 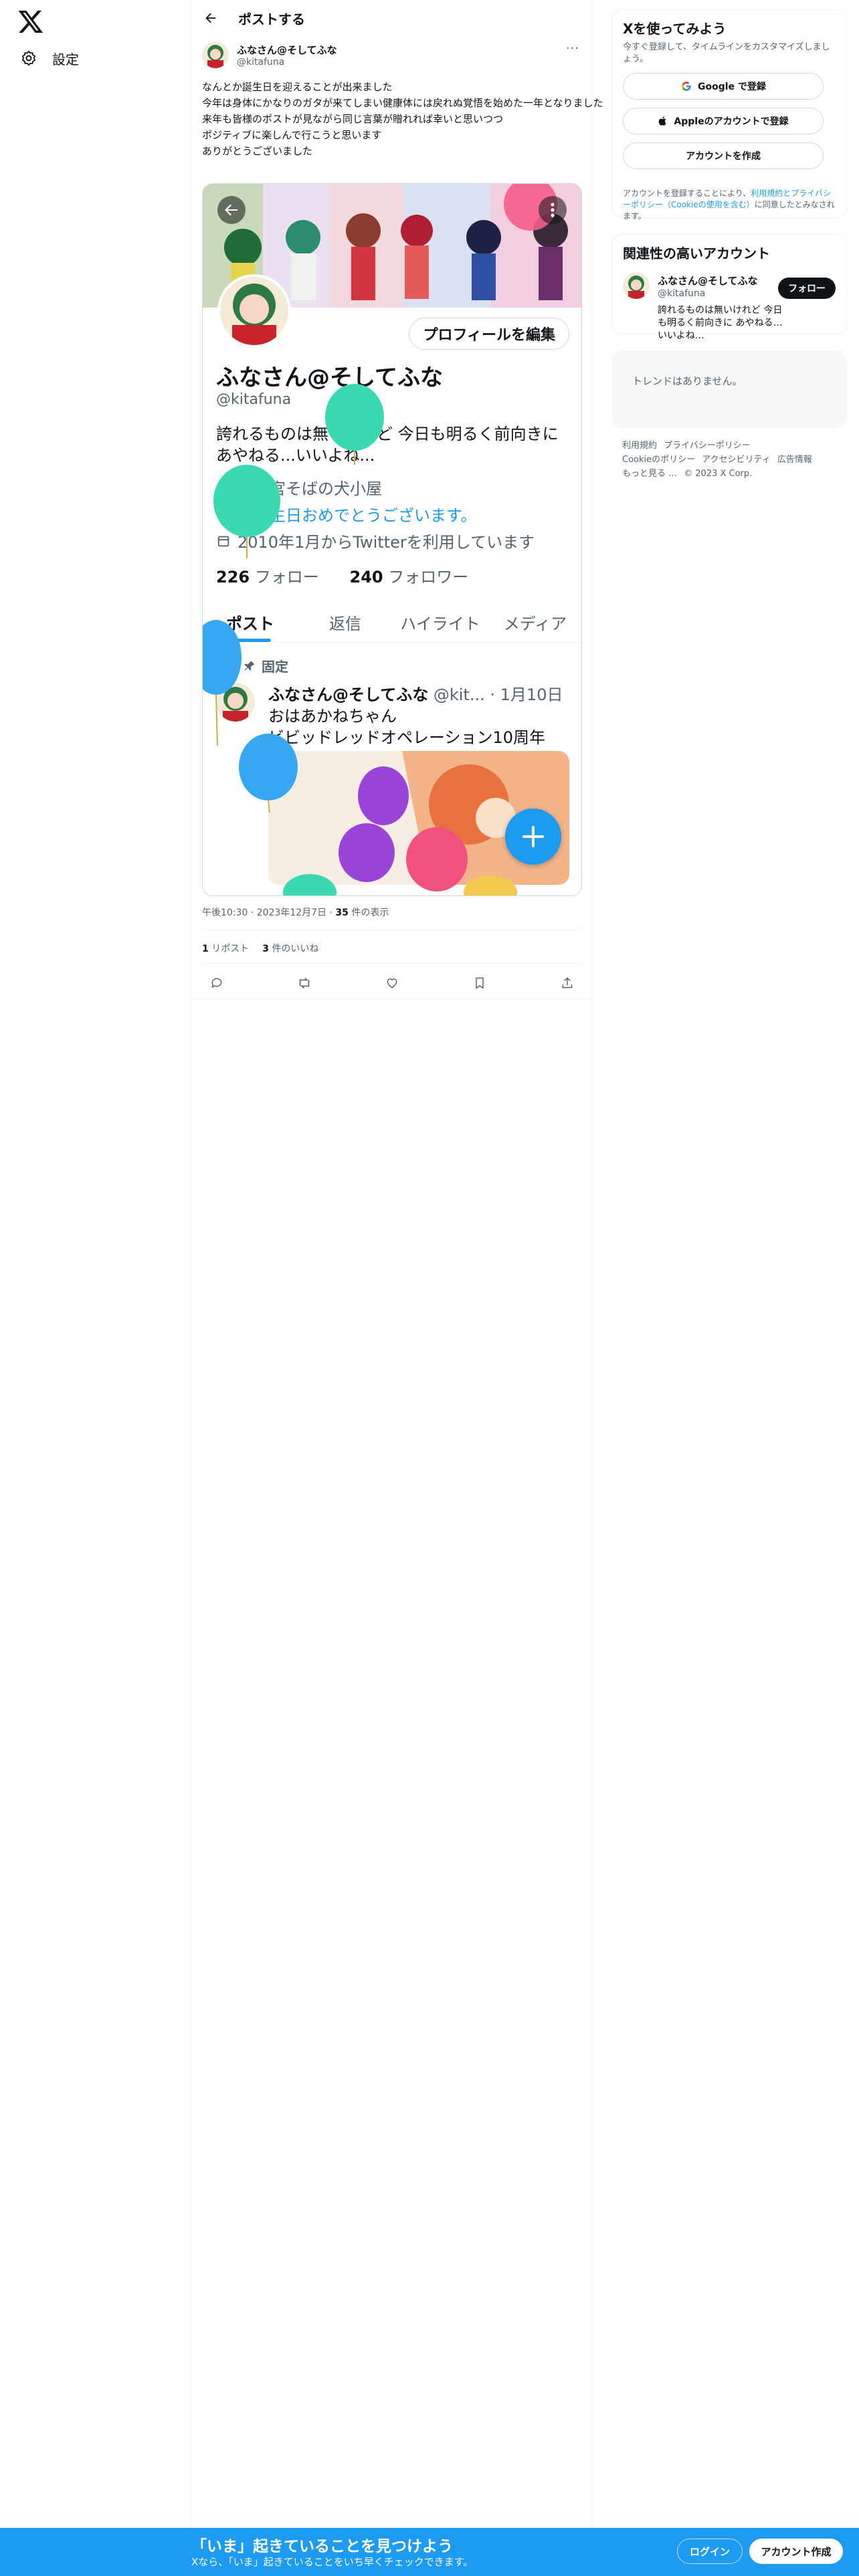 I want to click on page-header: ポストする, so click(x=391, y=18).